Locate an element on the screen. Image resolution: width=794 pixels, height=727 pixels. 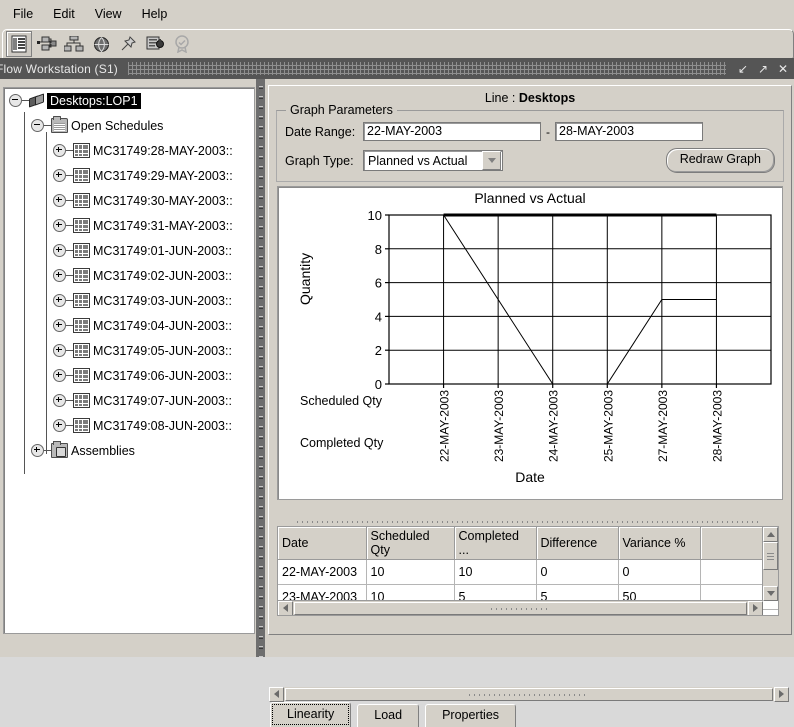
chart-legend: Scheduled Qty Completed Qty is located at coordinates (335, 436).